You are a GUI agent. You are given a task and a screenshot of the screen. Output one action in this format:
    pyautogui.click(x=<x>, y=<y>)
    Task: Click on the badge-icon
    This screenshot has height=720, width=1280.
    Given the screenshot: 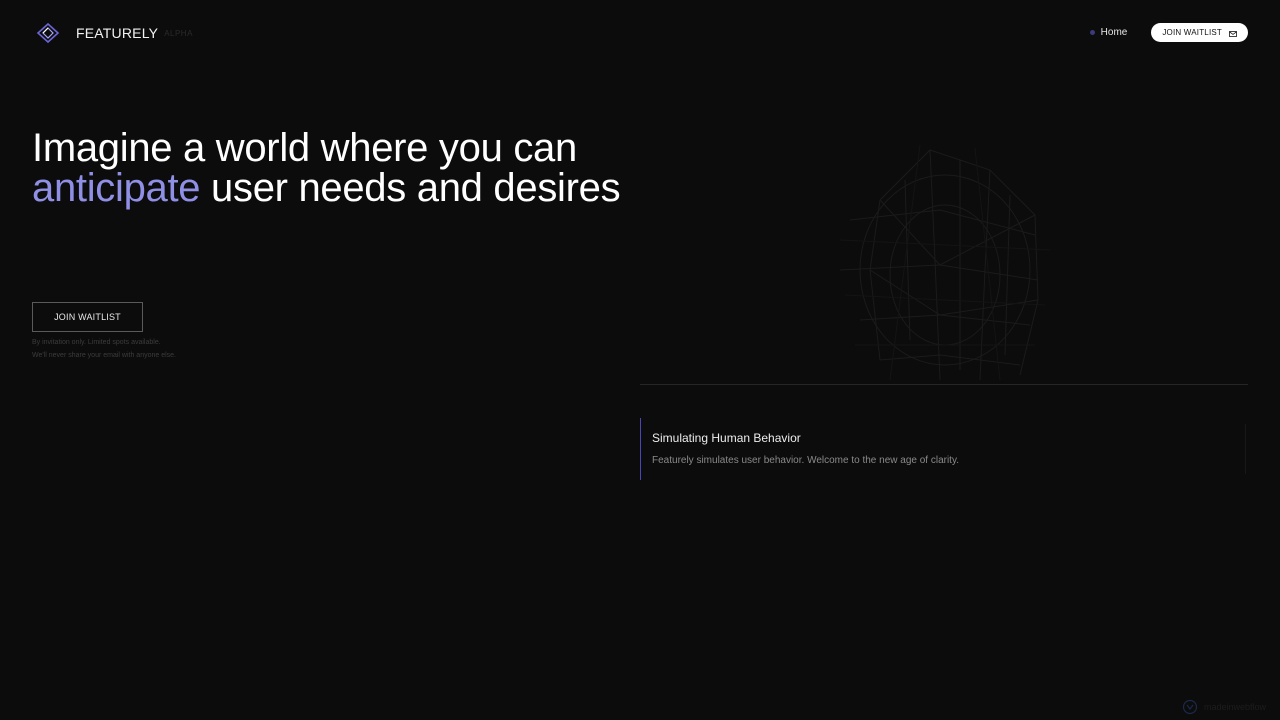 What is the action you would take?
    pyautogui.click(x=1190, y=707)
    